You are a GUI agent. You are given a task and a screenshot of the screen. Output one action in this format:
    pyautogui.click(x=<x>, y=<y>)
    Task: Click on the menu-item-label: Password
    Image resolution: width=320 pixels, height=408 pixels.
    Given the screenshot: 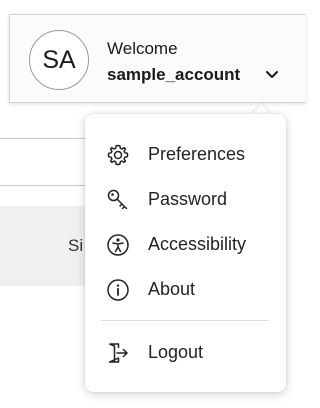 What is the action you would take?
    pyautogui.click(x=188, y=198)
    